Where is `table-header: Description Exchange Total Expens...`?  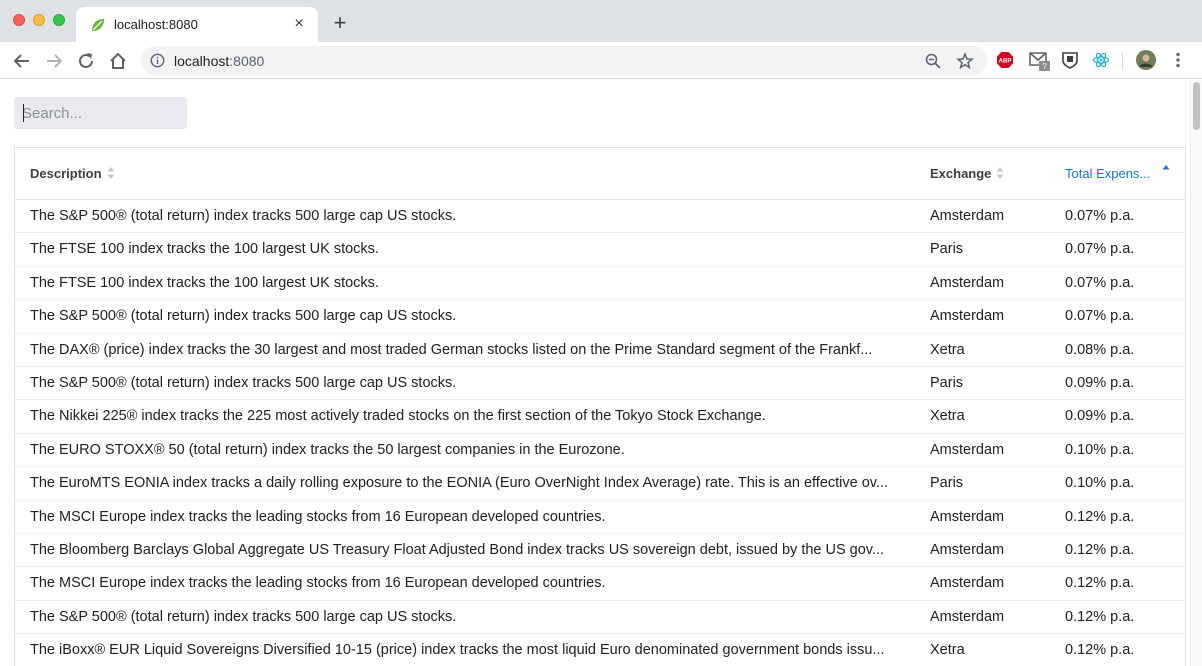
table-header: Description Exchange Total Expens... is located at coordinates (600, 174).